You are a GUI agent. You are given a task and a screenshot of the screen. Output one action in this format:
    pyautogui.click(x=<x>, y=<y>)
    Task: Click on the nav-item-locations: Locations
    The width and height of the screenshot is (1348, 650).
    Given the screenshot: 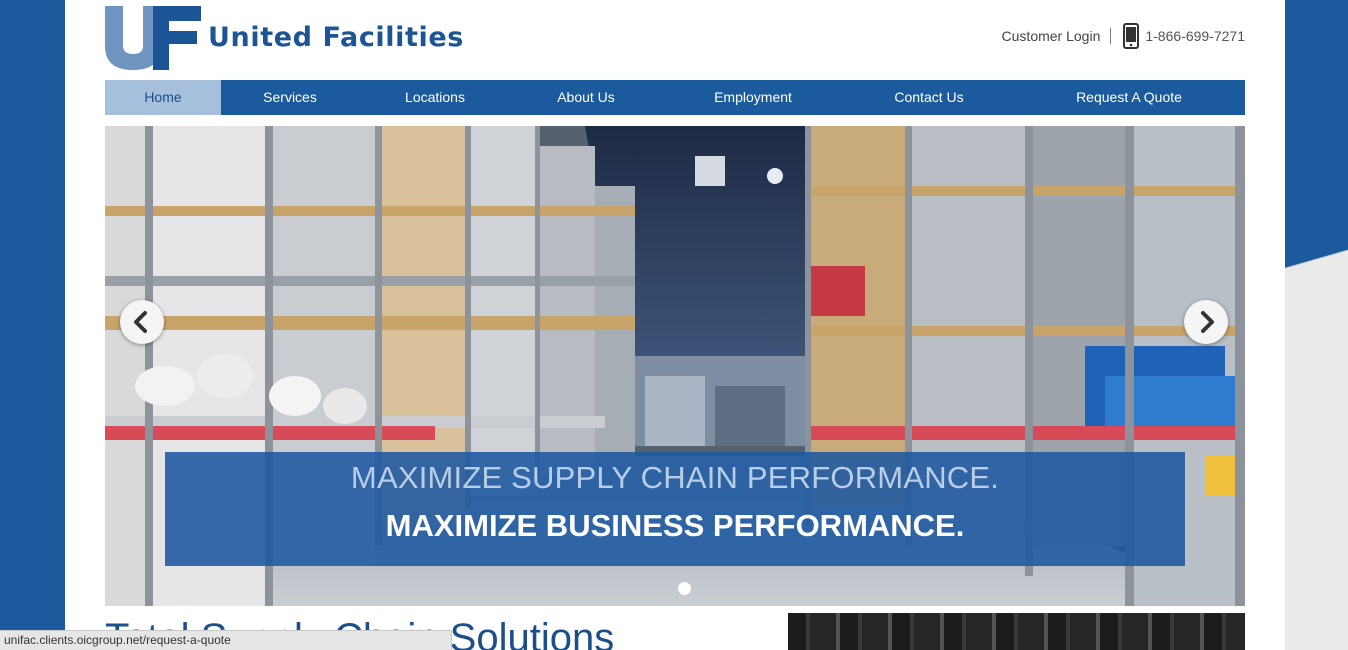 What is the action you would take?
    pyautogui.click(x=435, y=97)
    